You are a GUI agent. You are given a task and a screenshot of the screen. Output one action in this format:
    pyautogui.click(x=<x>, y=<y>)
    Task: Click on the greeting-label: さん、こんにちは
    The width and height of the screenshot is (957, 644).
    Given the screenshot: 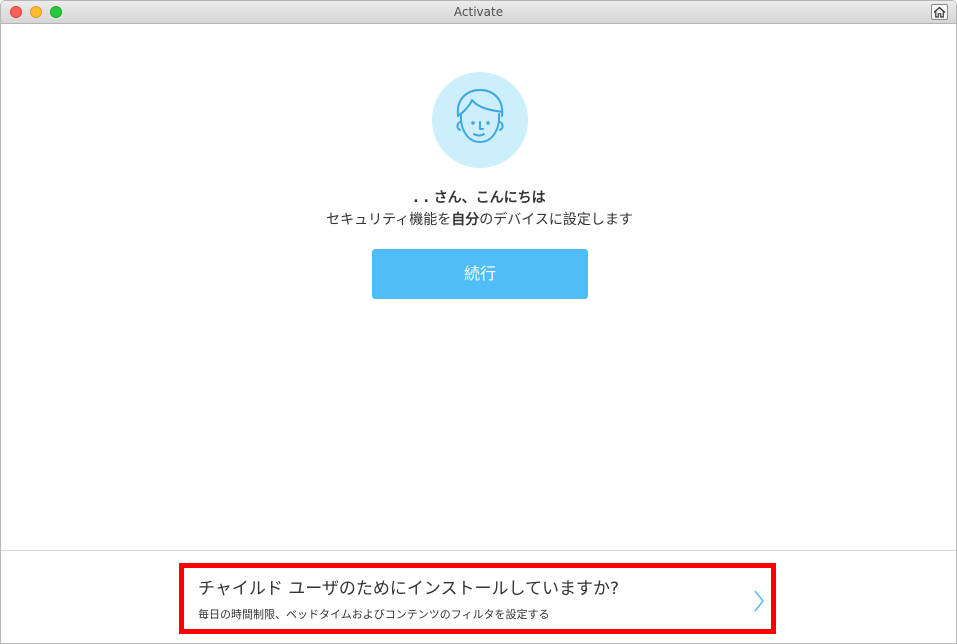 What is the action you would take?
    pyautogui.click(x=489, y=198)
    